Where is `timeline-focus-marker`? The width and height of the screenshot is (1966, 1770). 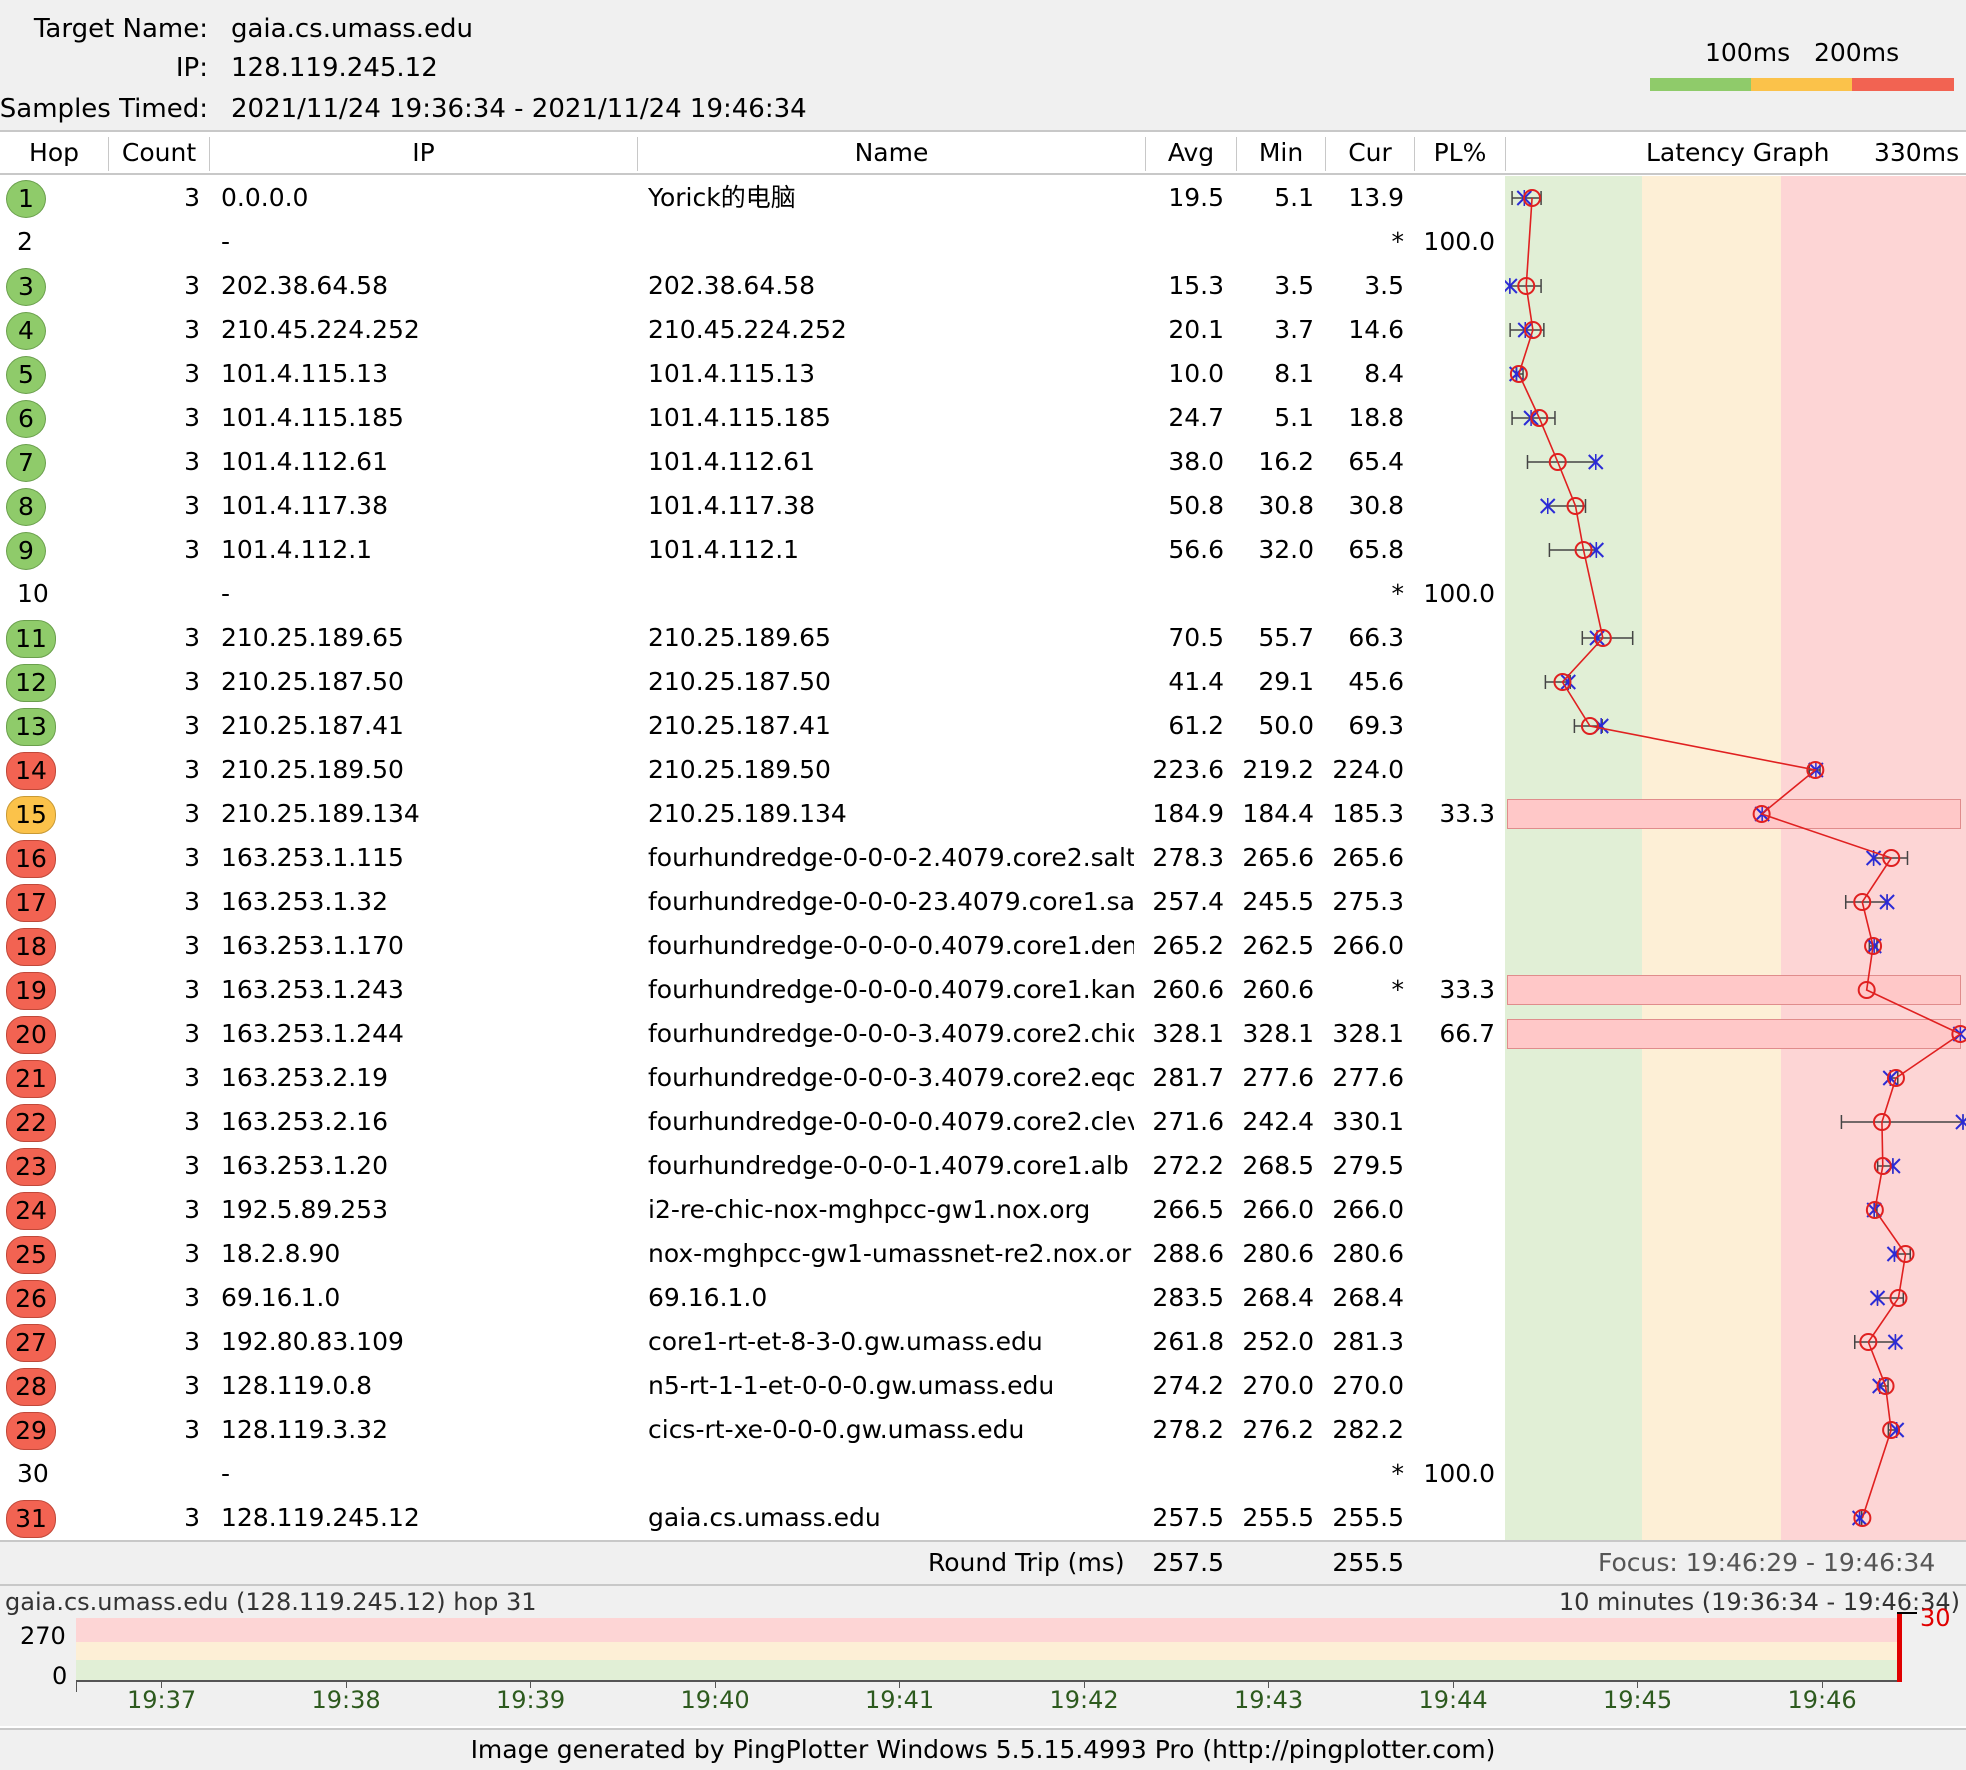 timeline-focus-marker is located at coordinates (1899, 1647).